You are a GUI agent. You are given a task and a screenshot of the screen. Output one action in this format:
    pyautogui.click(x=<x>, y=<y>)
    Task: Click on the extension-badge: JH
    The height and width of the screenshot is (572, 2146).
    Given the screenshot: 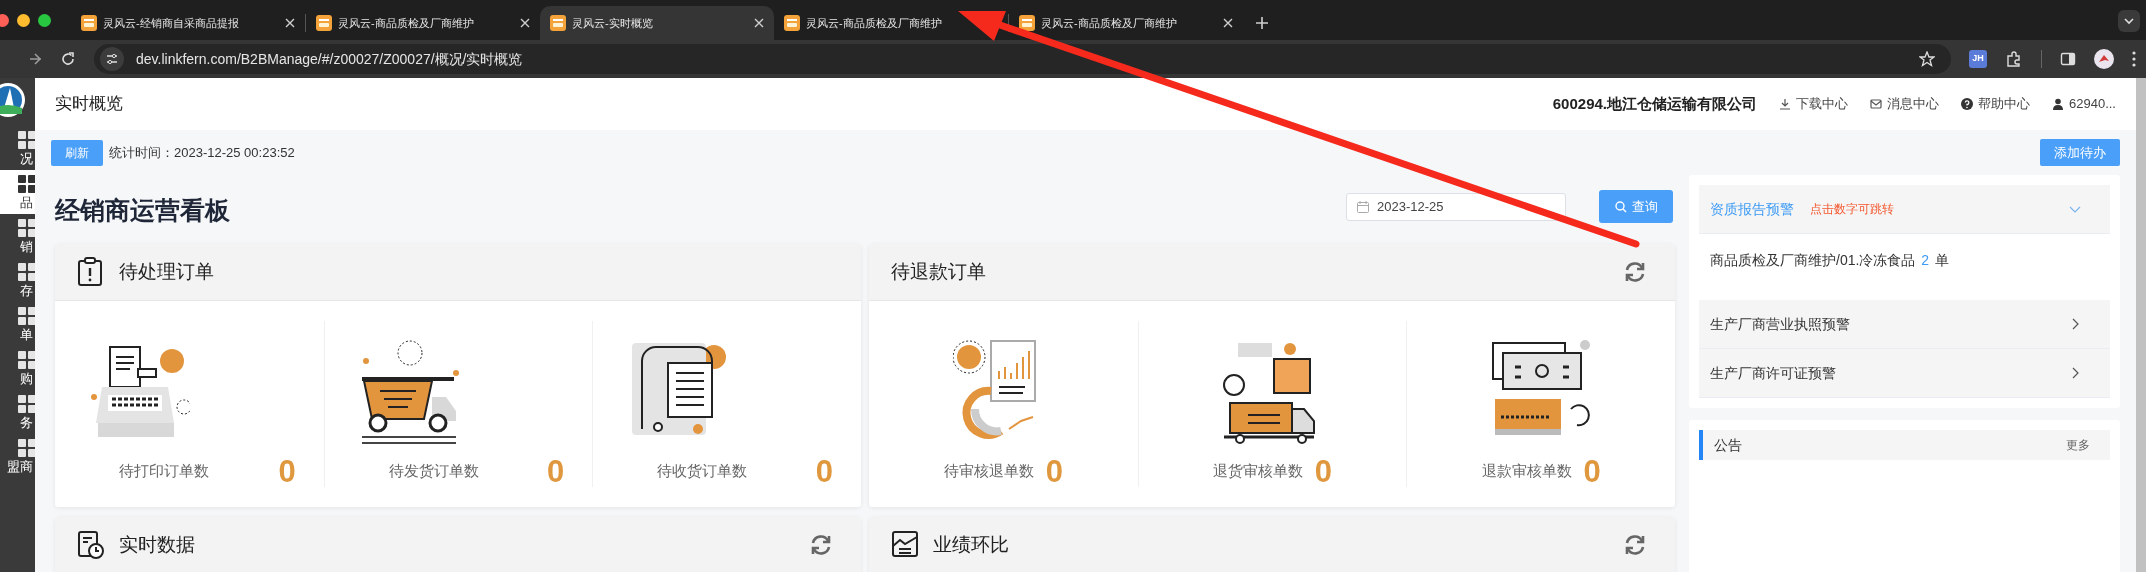 What is the action you would take?
    pyautogui.click(x=1978, y=59)
    